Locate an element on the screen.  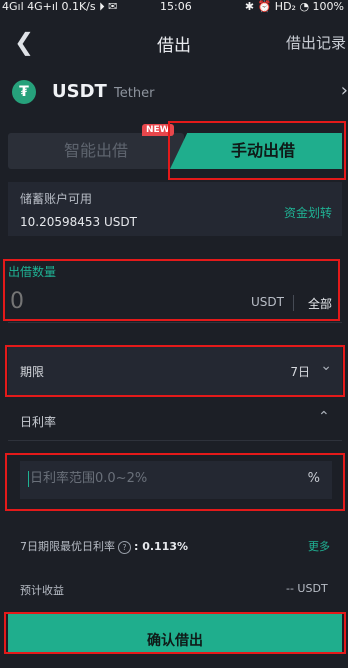
chevron-up-icon: ⌃ is located at coordinates (324, 417).